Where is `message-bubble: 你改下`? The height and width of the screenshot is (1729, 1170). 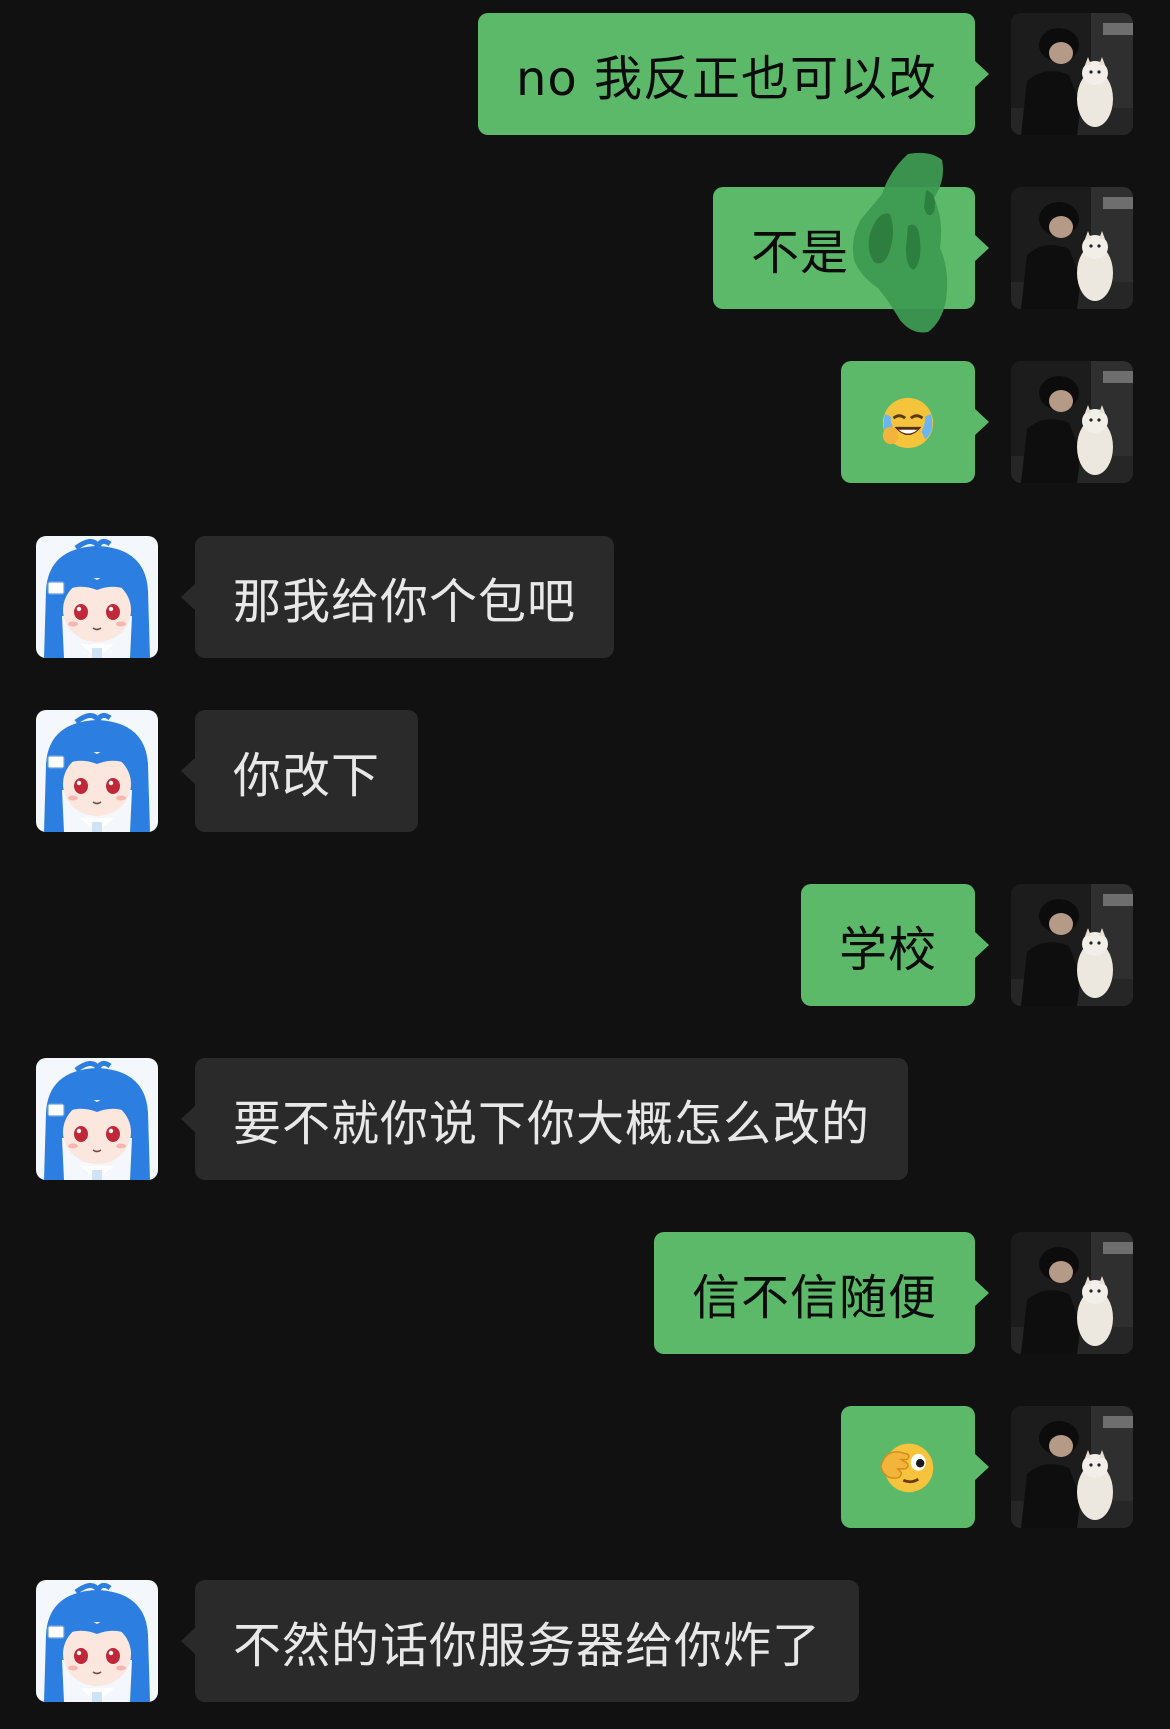 message-bubble: 你改下 is located at coordinates (299, 771).